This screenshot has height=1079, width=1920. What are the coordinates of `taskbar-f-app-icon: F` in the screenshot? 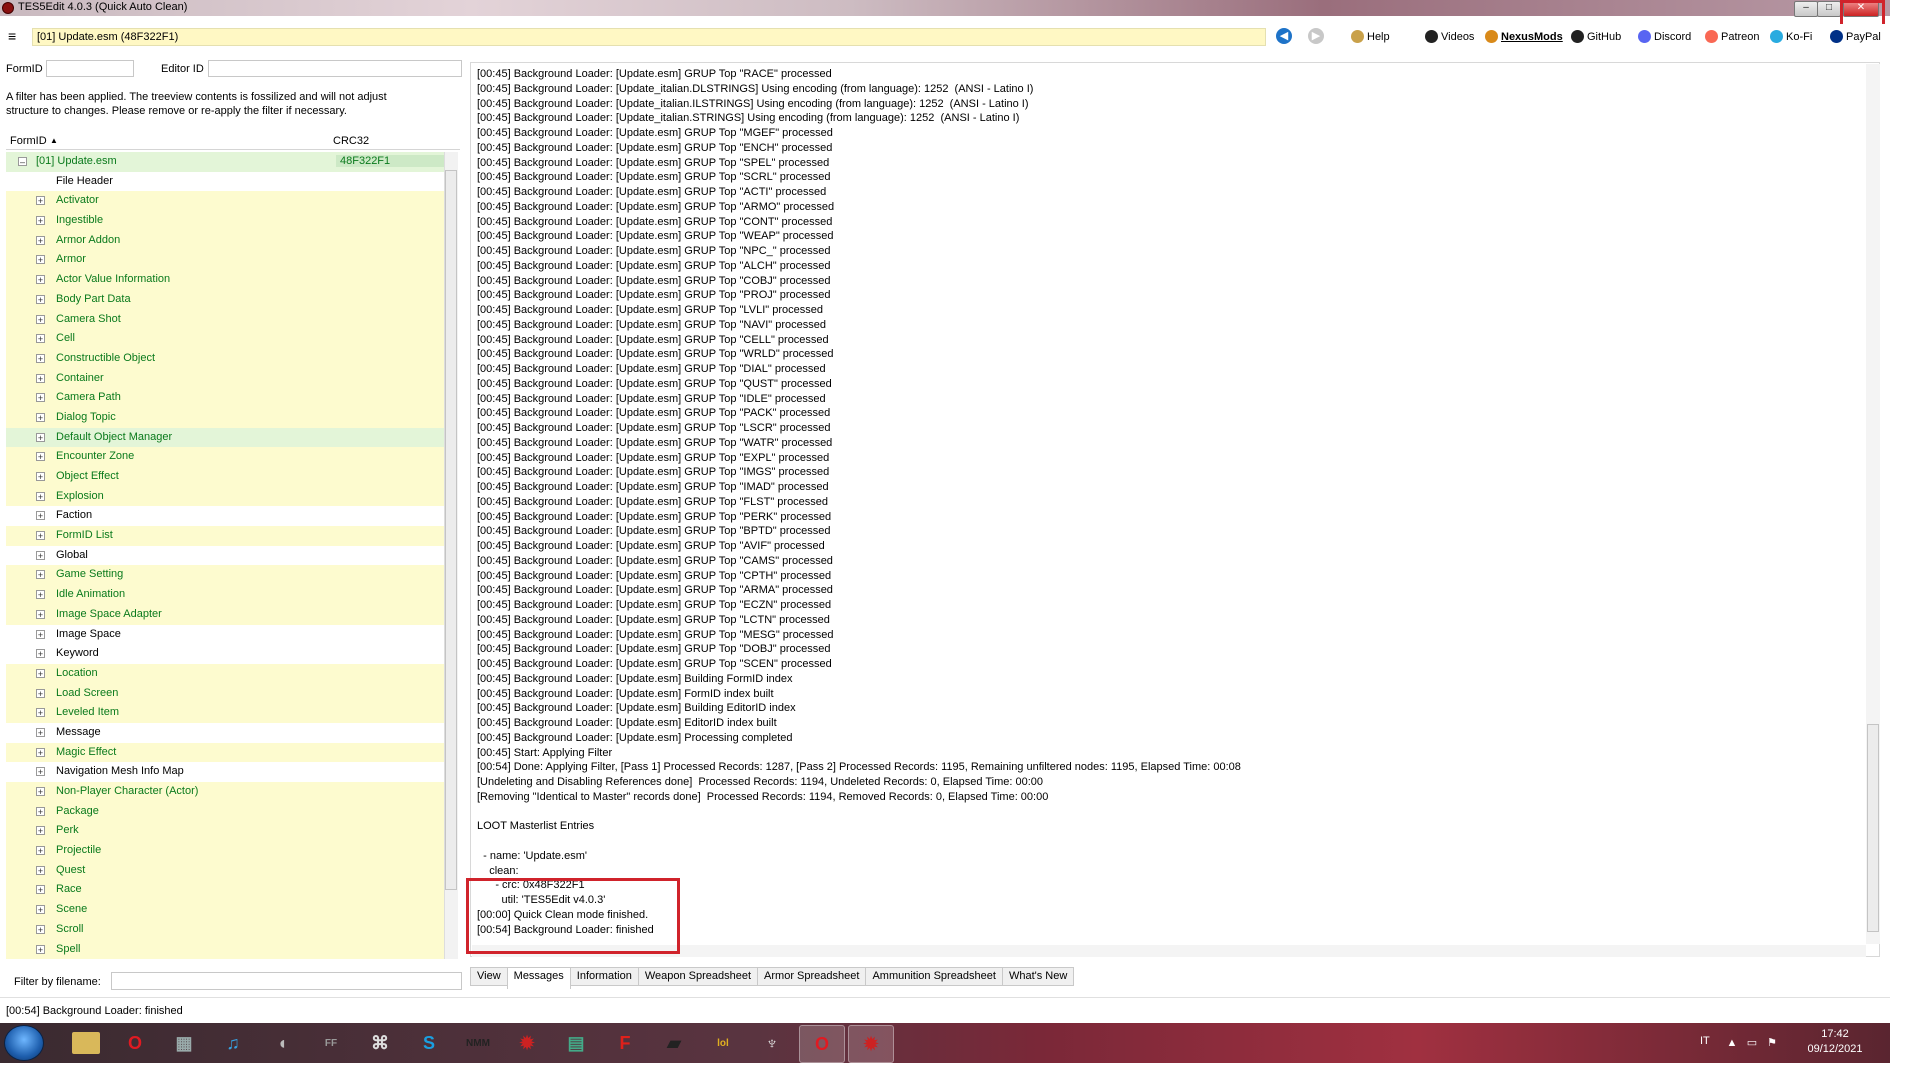 It's located at (625, 1043).